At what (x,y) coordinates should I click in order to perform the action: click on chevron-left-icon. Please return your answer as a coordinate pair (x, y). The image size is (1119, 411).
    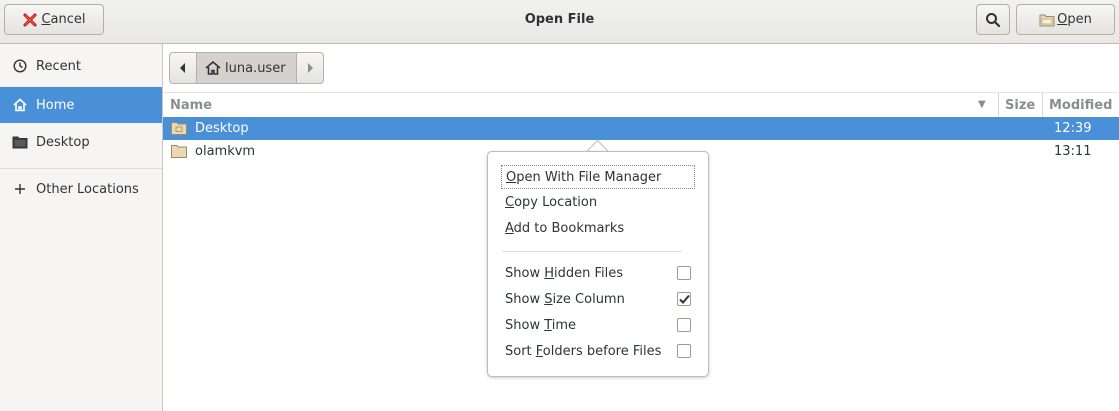
    Looking at the image, I should click on (182, 68).